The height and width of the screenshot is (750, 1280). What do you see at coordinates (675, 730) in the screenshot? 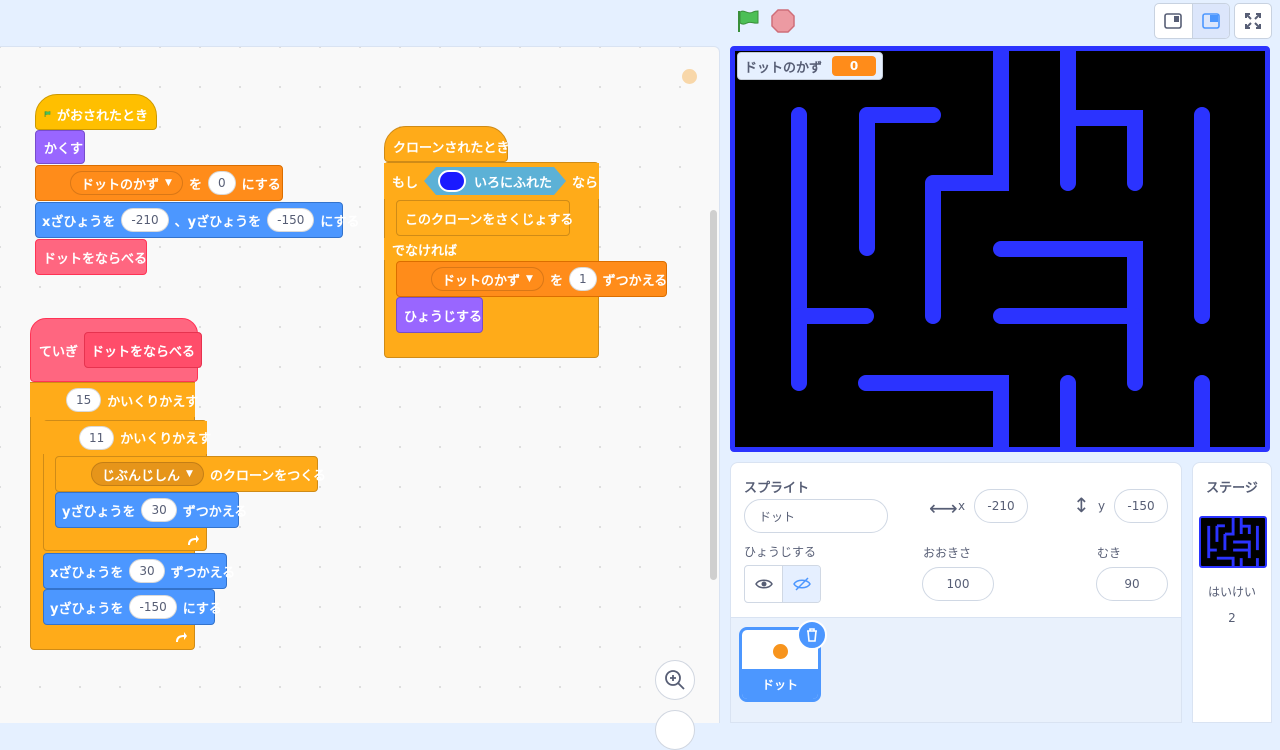
I see `zoom-out-button` at bounding box center [675, 730].